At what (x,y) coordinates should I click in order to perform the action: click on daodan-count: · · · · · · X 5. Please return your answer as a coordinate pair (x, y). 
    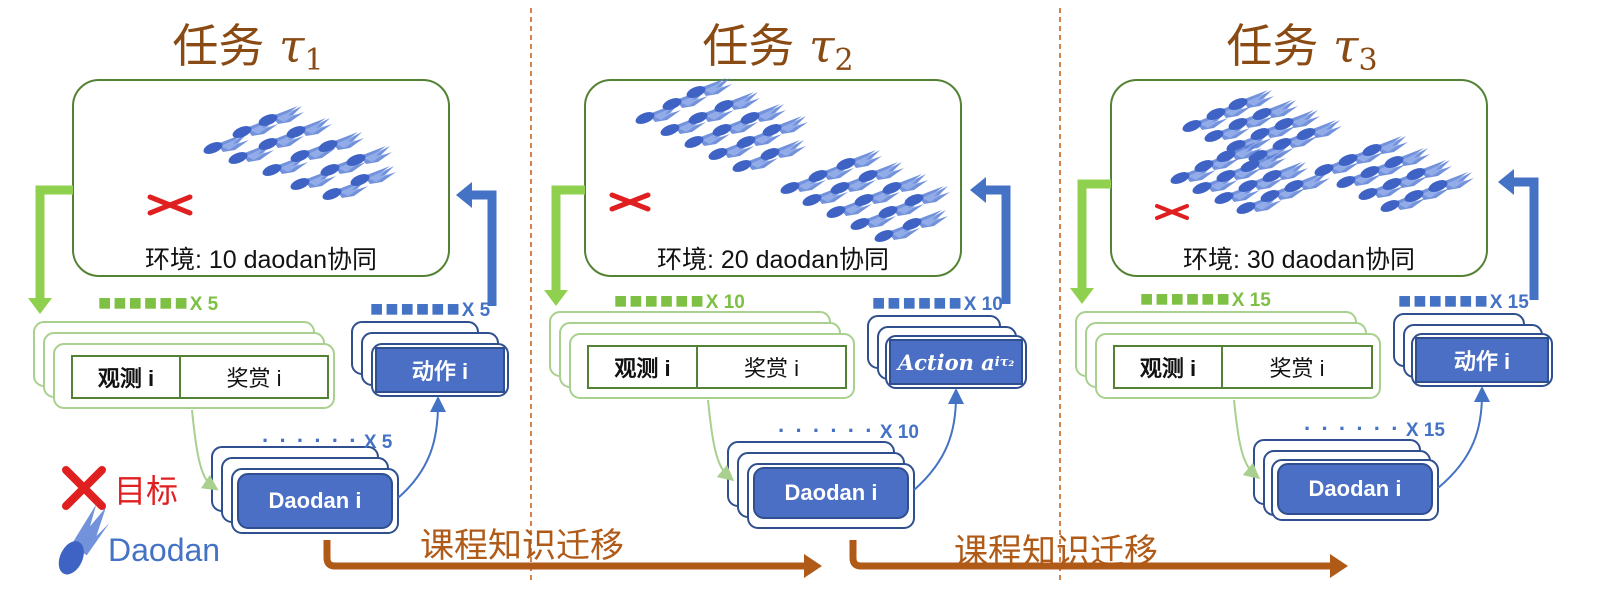
    Looking at the image, I should click on (327, 440).